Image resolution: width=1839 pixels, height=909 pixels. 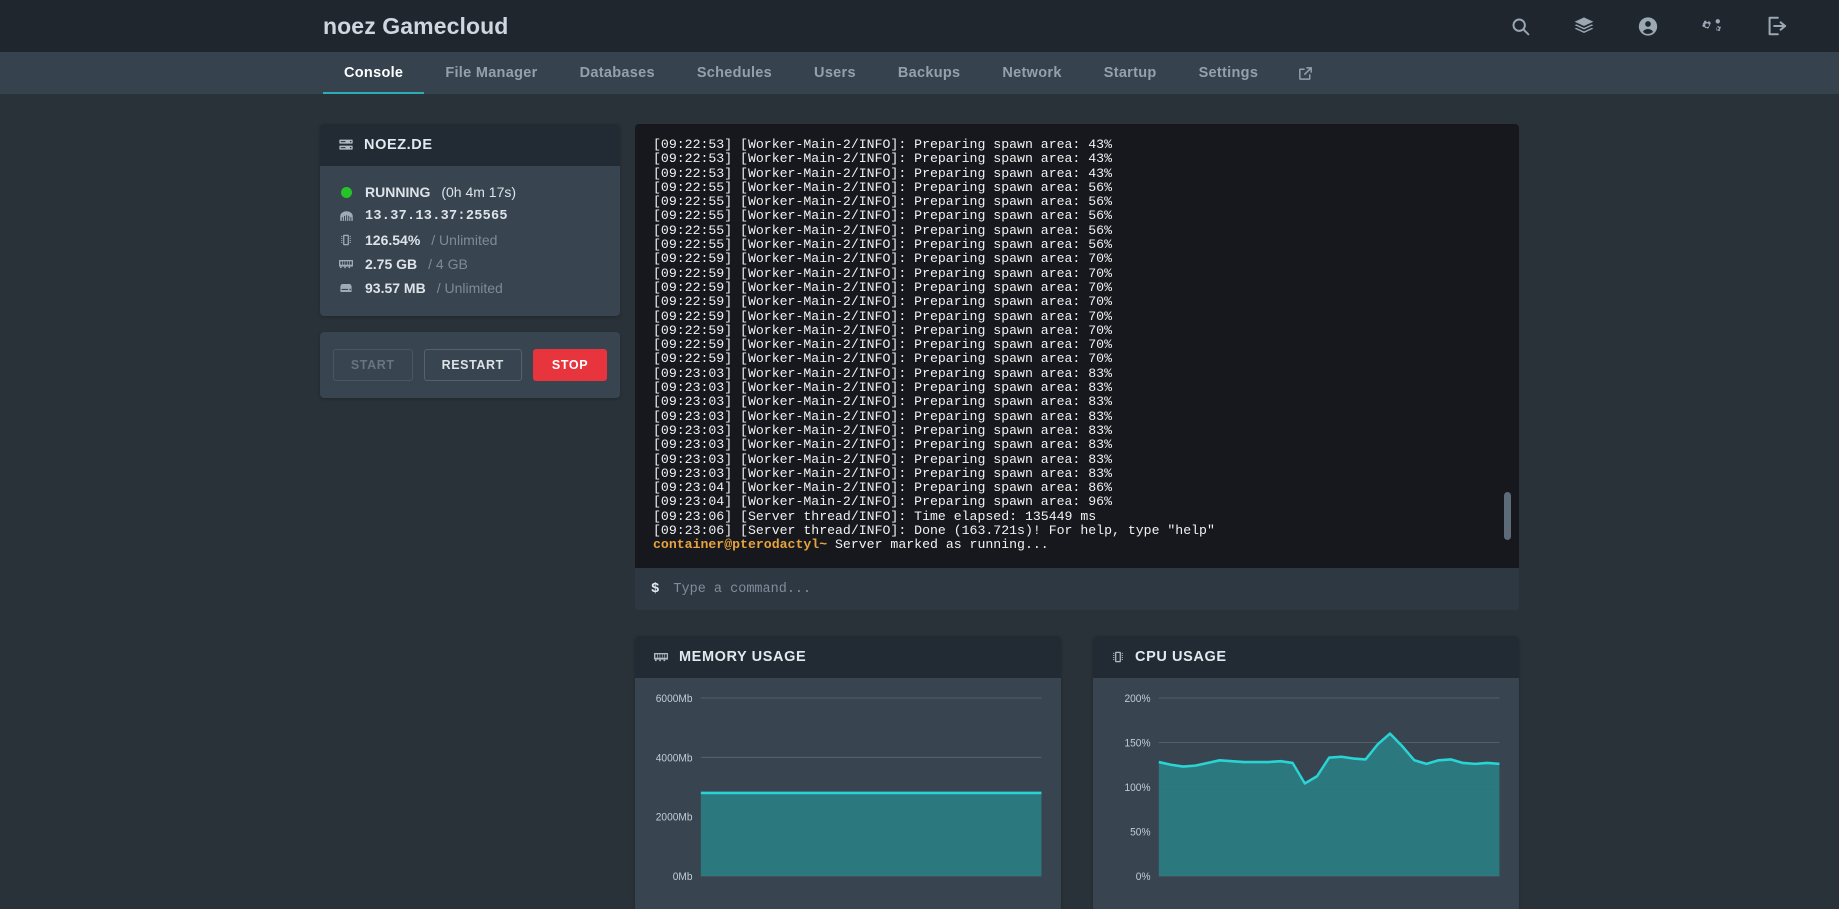 I want to click on status-badge: RUNNING, so click(x=398, y=192).